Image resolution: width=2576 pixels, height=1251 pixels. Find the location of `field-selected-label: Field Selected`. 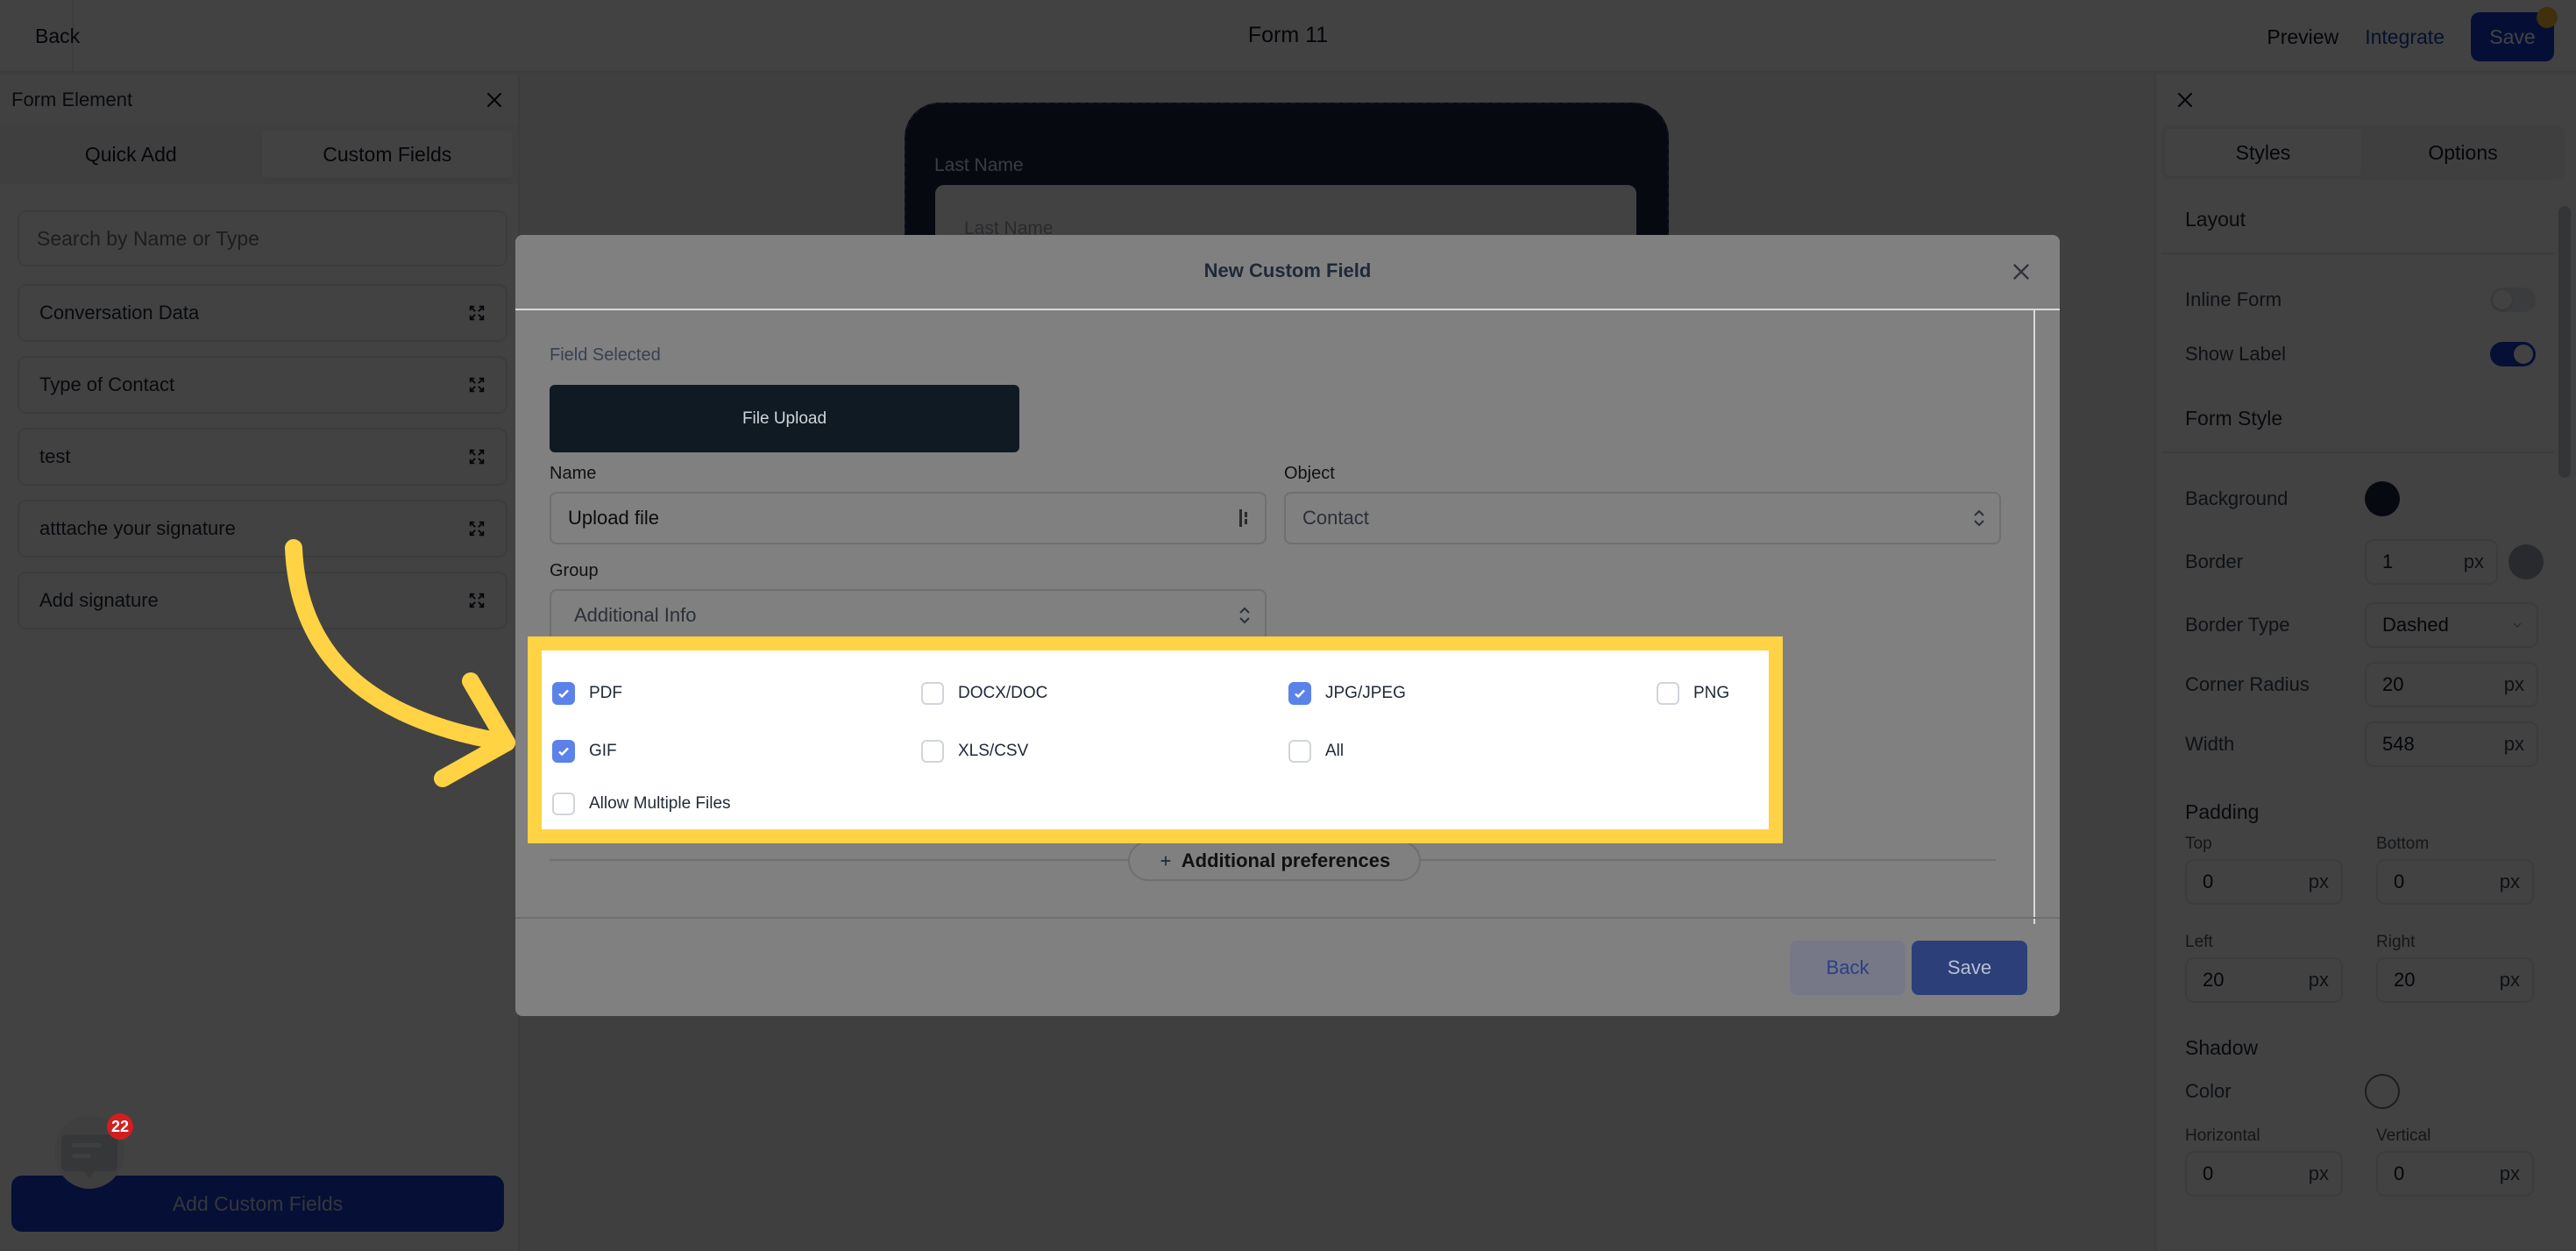

field-selected-label: Field Selected is located at coordinates (605, 355).